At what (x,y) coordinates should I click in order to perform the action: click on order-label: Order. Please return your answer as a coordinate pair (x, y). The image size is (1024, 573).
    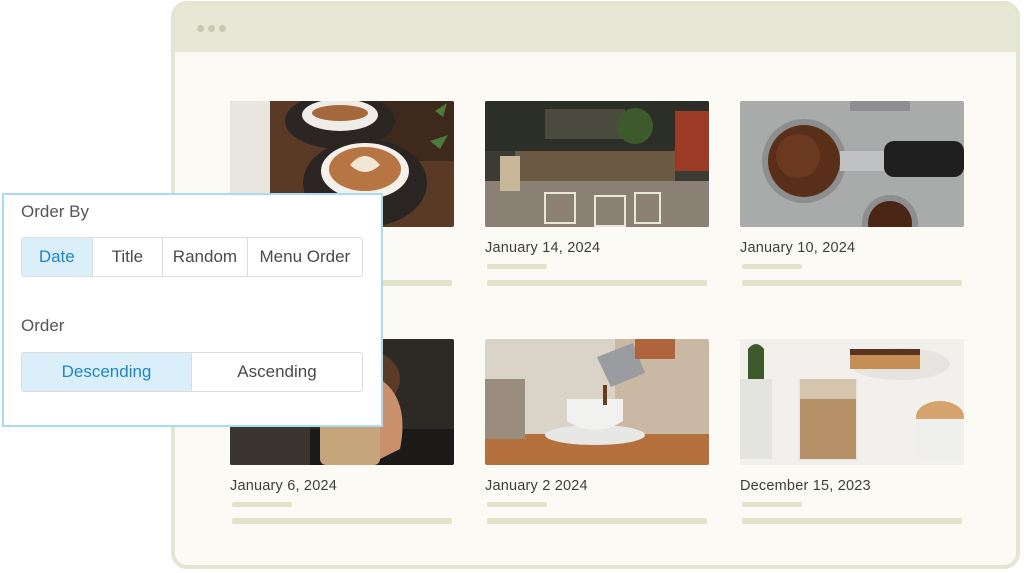
    Looking at the image, I should click on (43, 325).